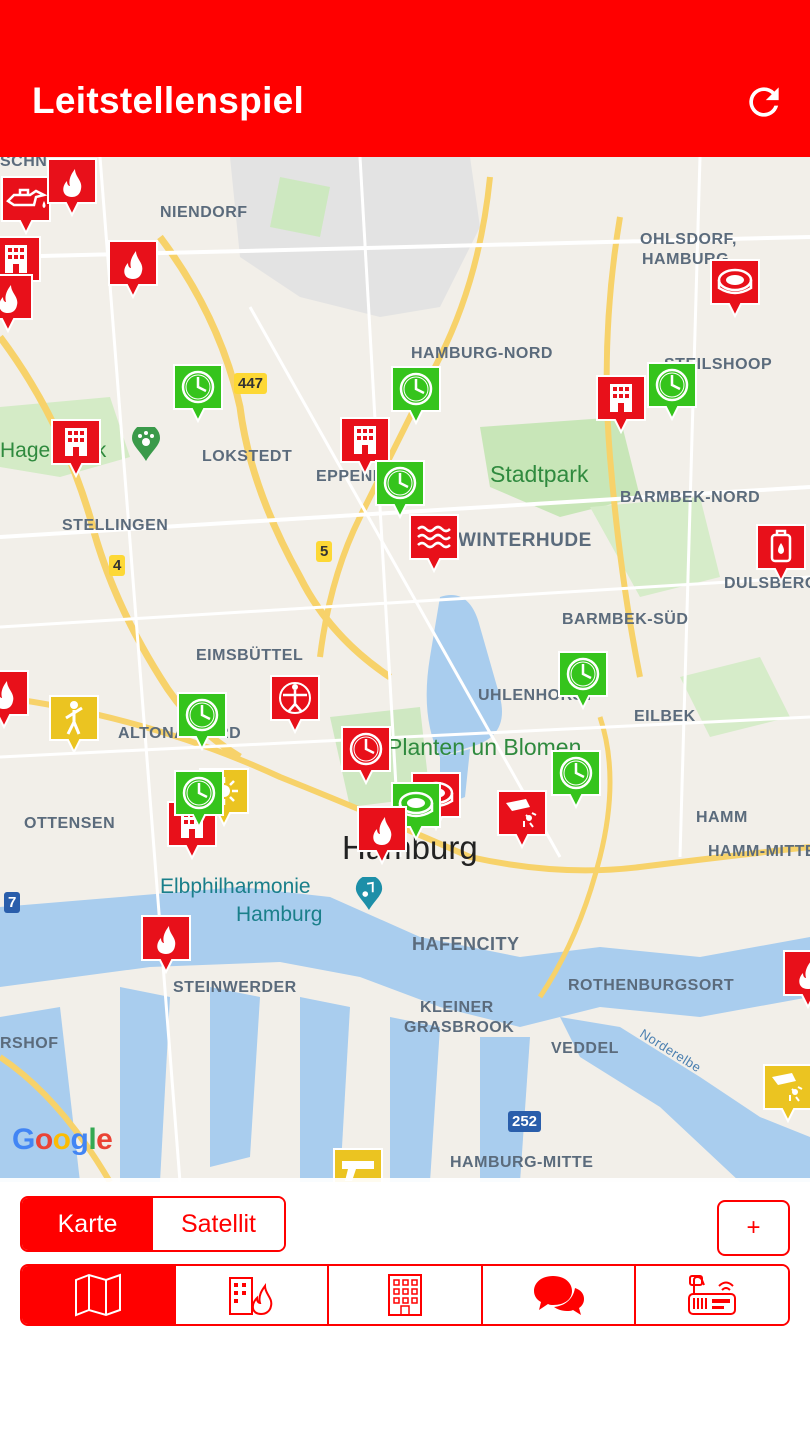 The width and height of the screenshot is (810, 1440). I want to click on label-elbphilharmonie: Elbphilharmonie, so click(235, 886).